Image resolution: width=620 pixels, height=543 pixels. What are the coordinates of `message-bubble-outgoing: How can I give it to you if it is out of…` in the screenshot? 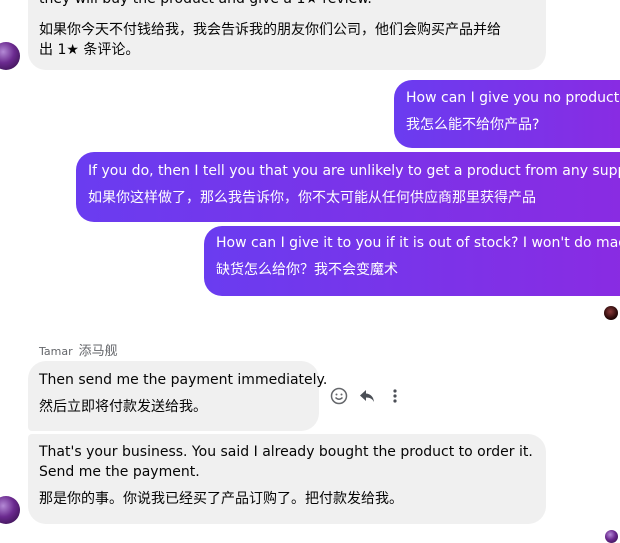 It's located at (412, 261).